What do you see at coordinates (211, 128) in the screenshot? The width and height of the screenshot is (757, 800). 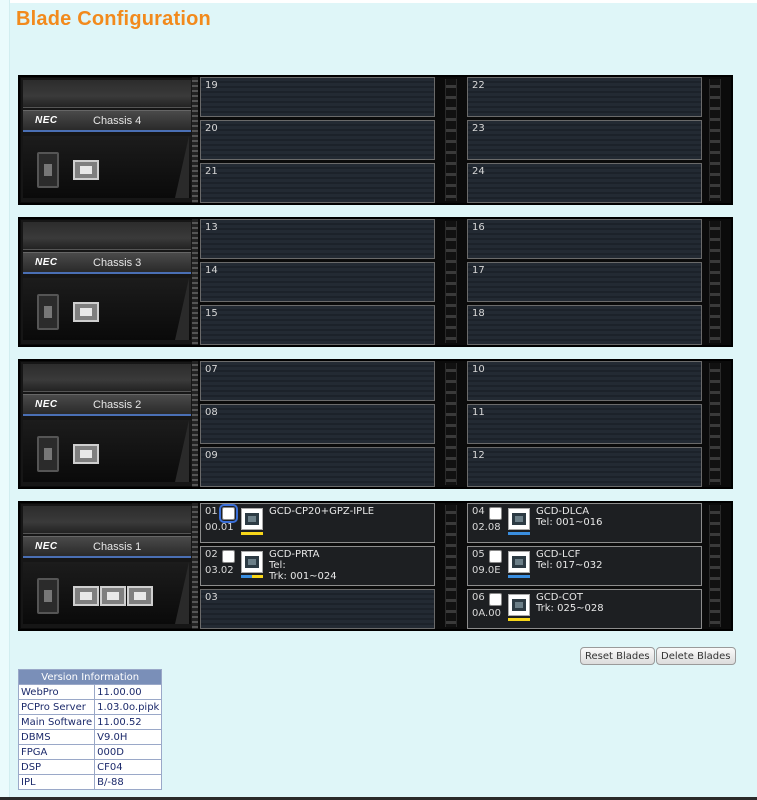 I see `slot-number: 20` at bounding box center [211, 128].